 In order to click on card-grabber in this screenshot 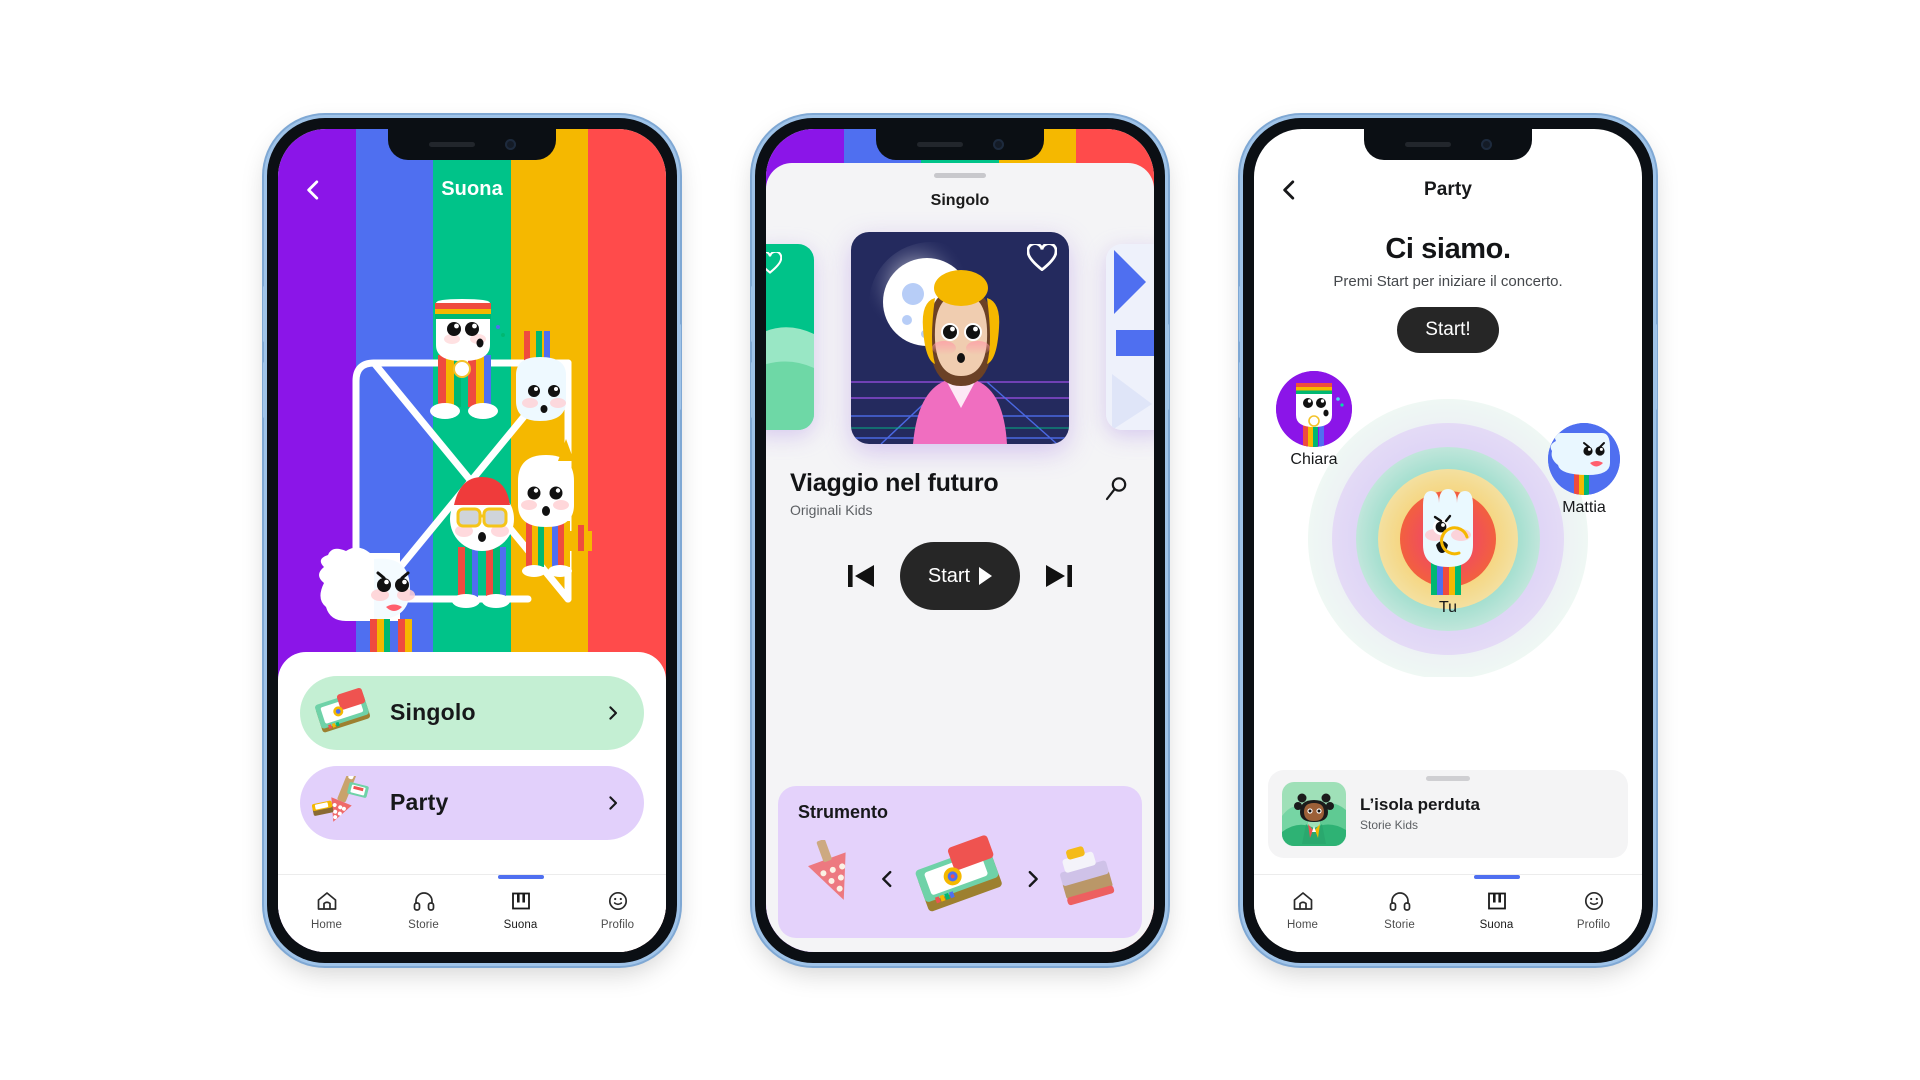, I will do `click(1448, 778)`.